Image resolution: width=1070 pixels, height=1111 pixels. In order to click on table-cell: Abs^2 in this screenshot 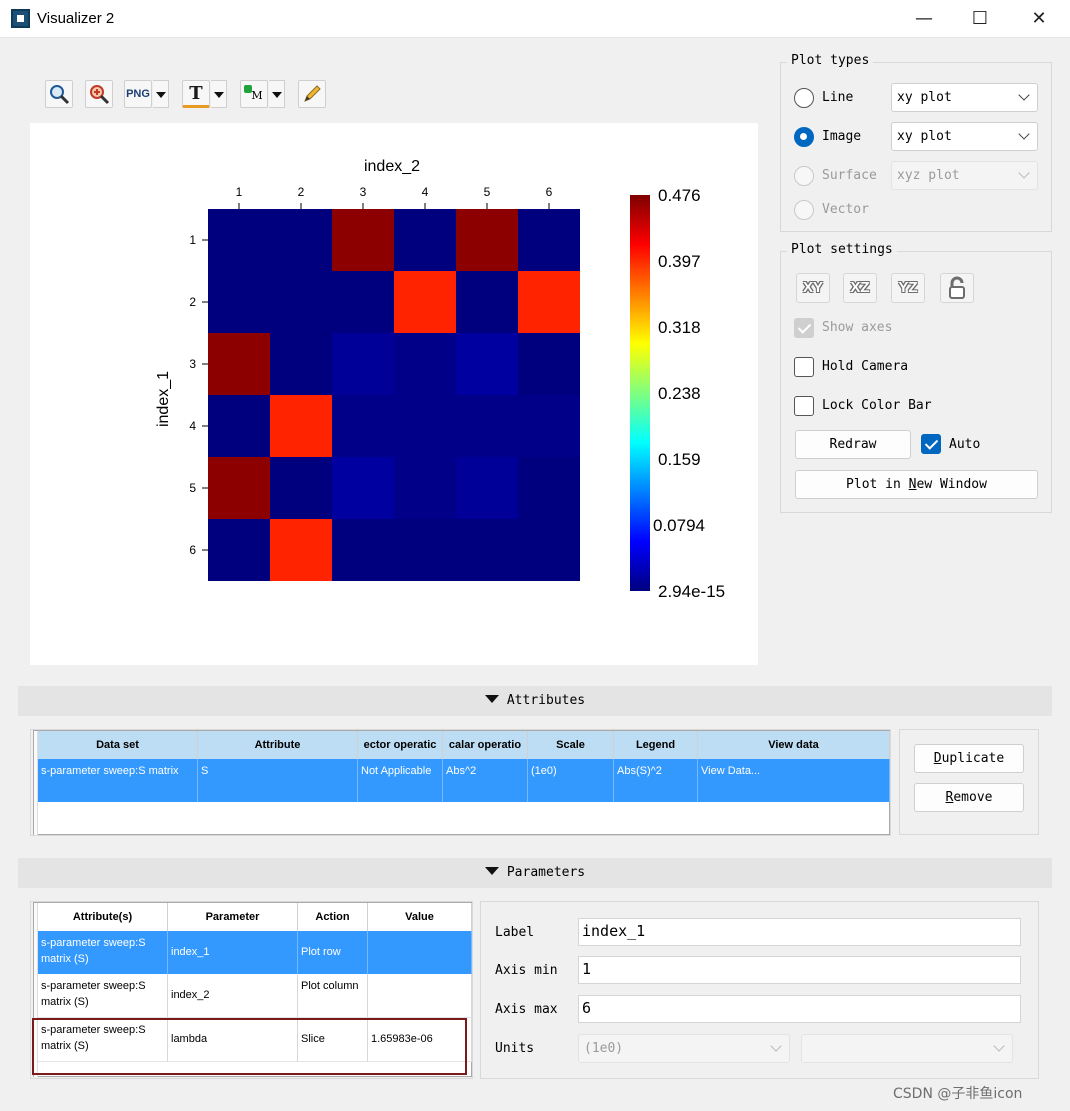, I will do `click(485, 780)`.